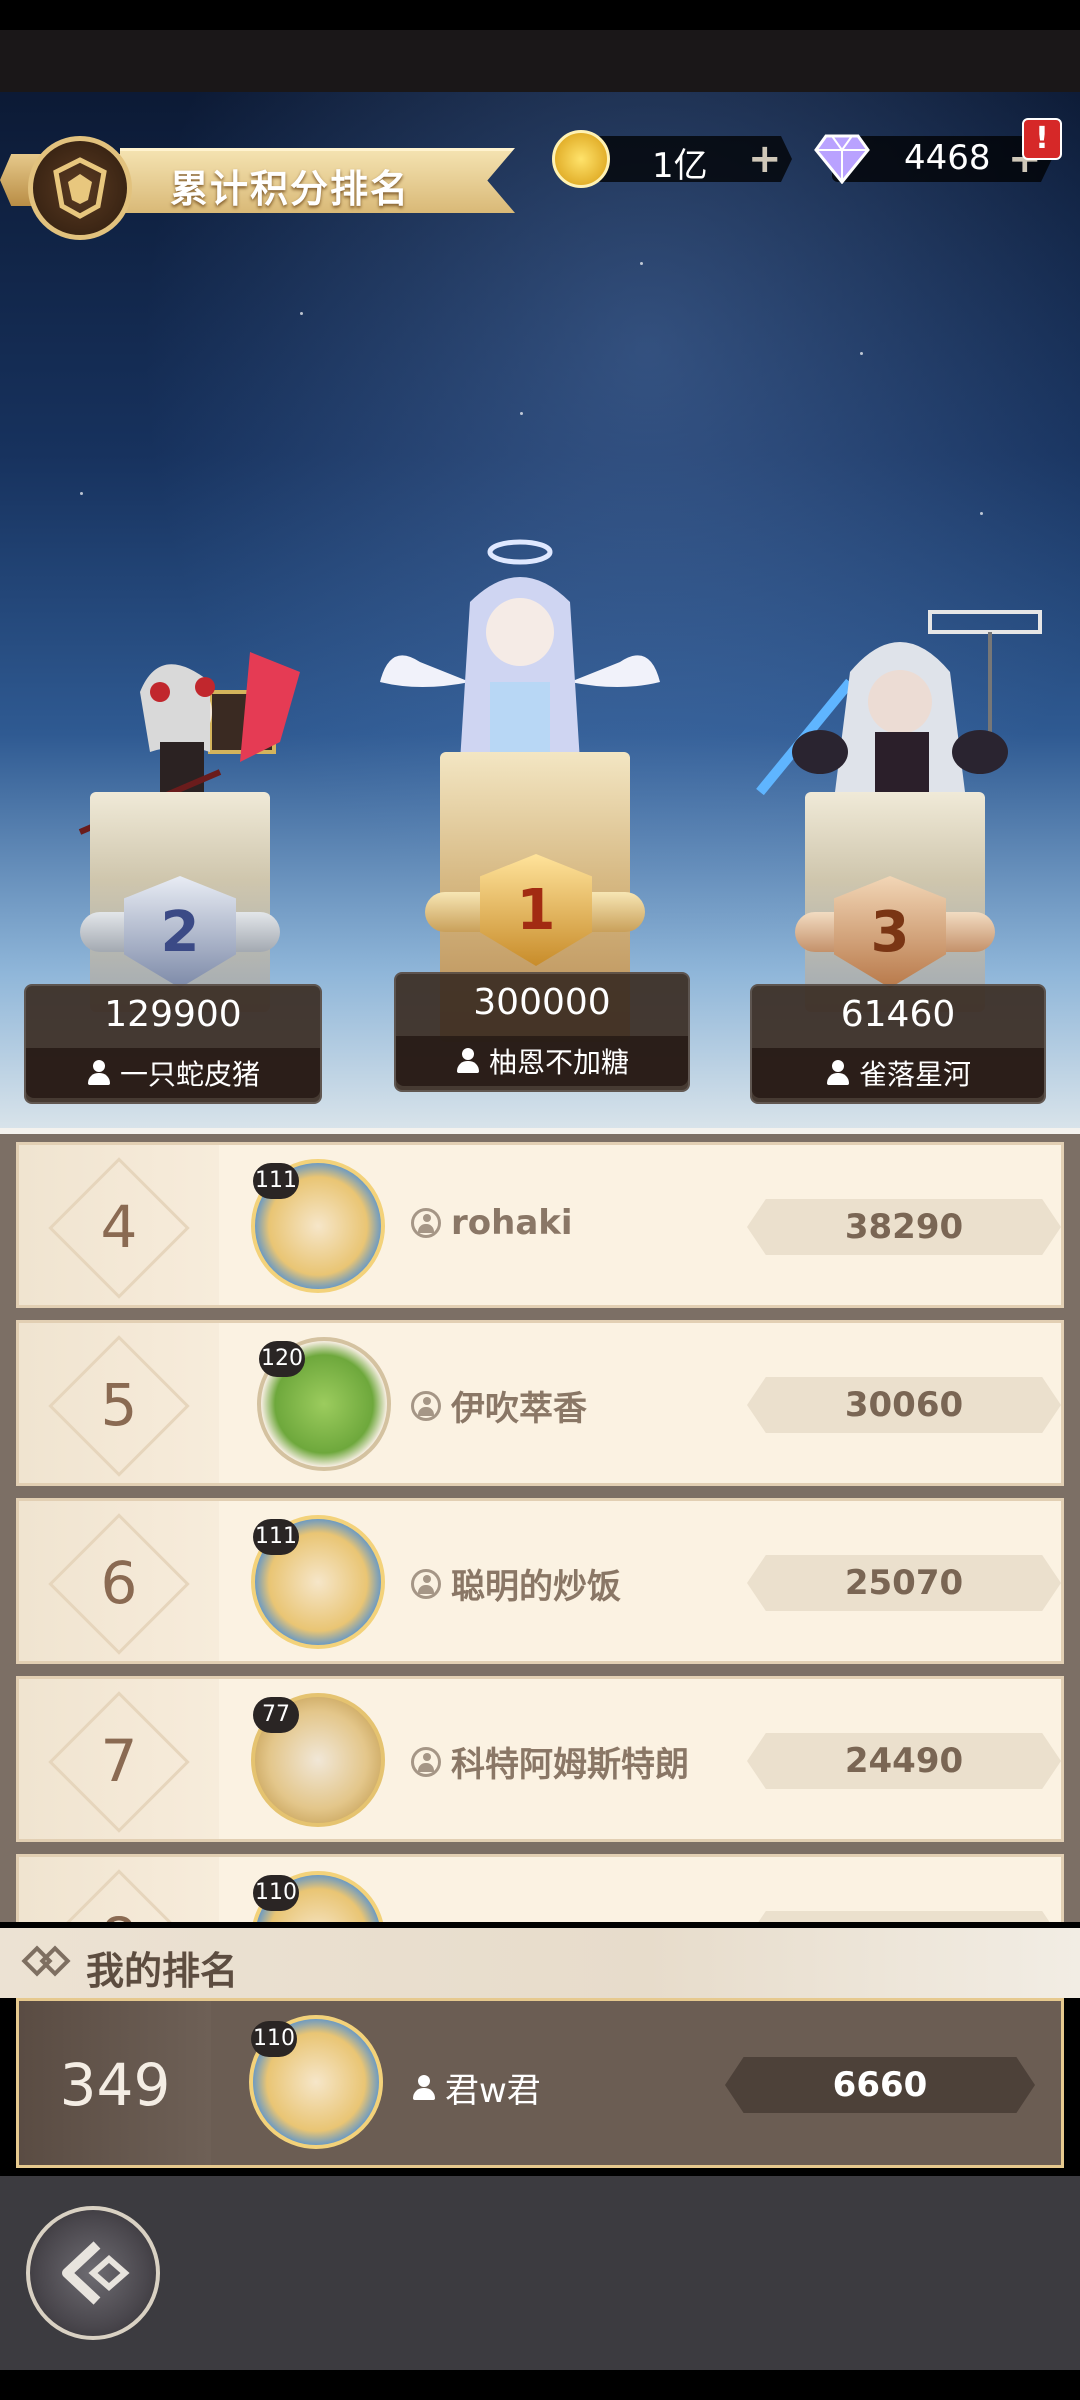 The height and width of the screenshot is (2400, 1080). What do you see at coordinates (904, 1583) in the screenshot?
I see `player-score: 25070` at bounding box center [904, 1583].